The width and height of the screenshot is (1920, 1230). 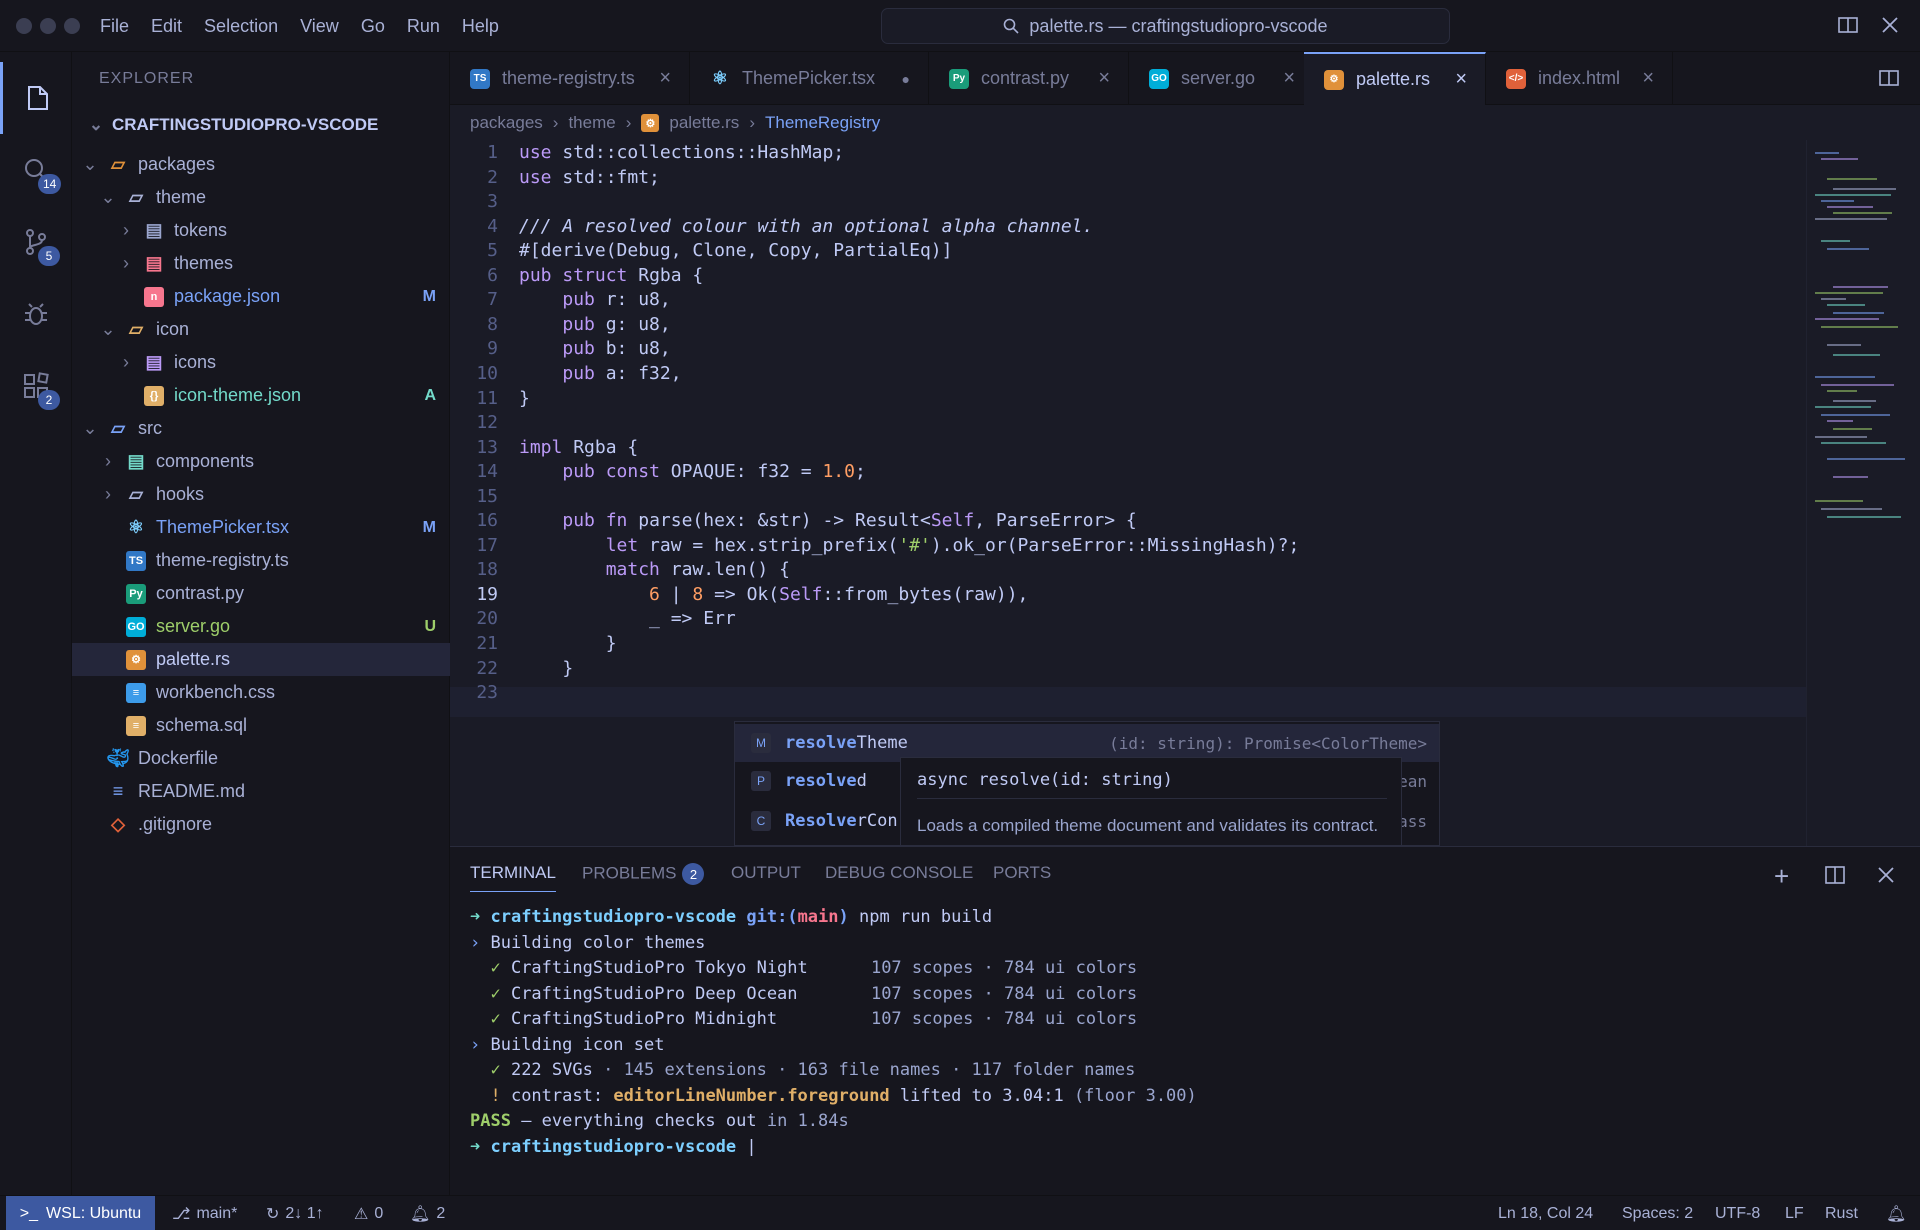 What do you see at coordinates (36, 386) in the screenshot?
I see `extensions-activity: 2` at bounding box center [36, 386].